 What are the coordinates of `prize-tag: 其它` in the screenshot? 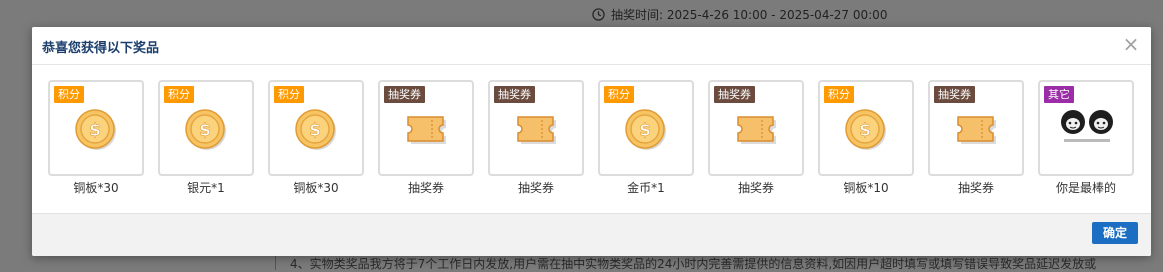 It's located at (1059, 94).